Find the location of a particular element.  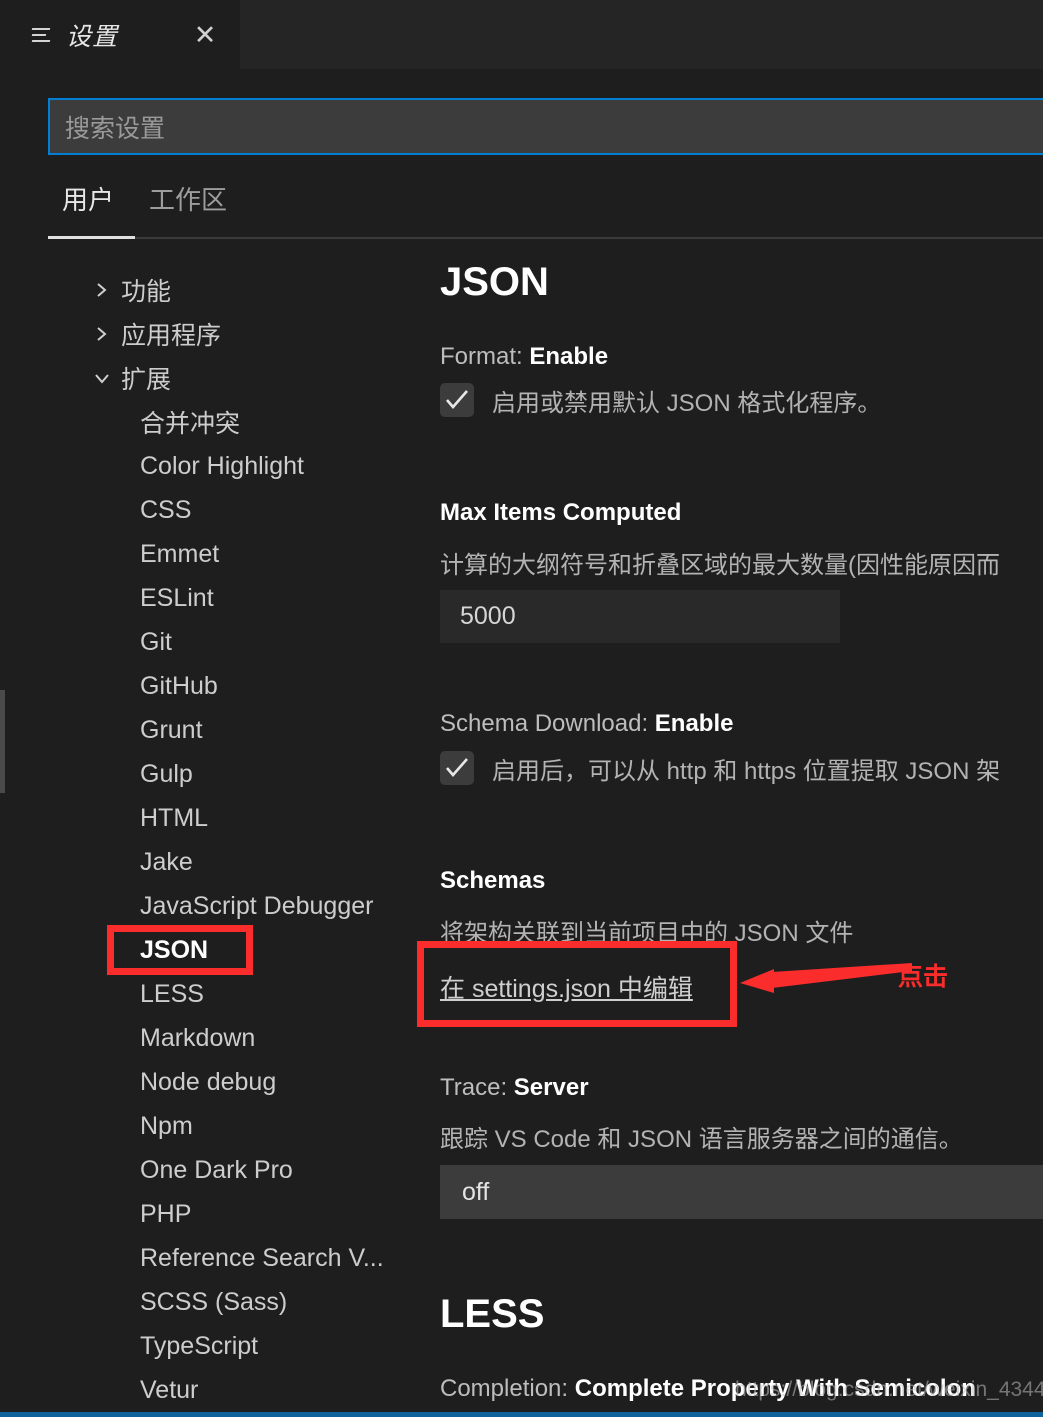

sidebar-item-label: PHP is located at coordinates (166, 1213).